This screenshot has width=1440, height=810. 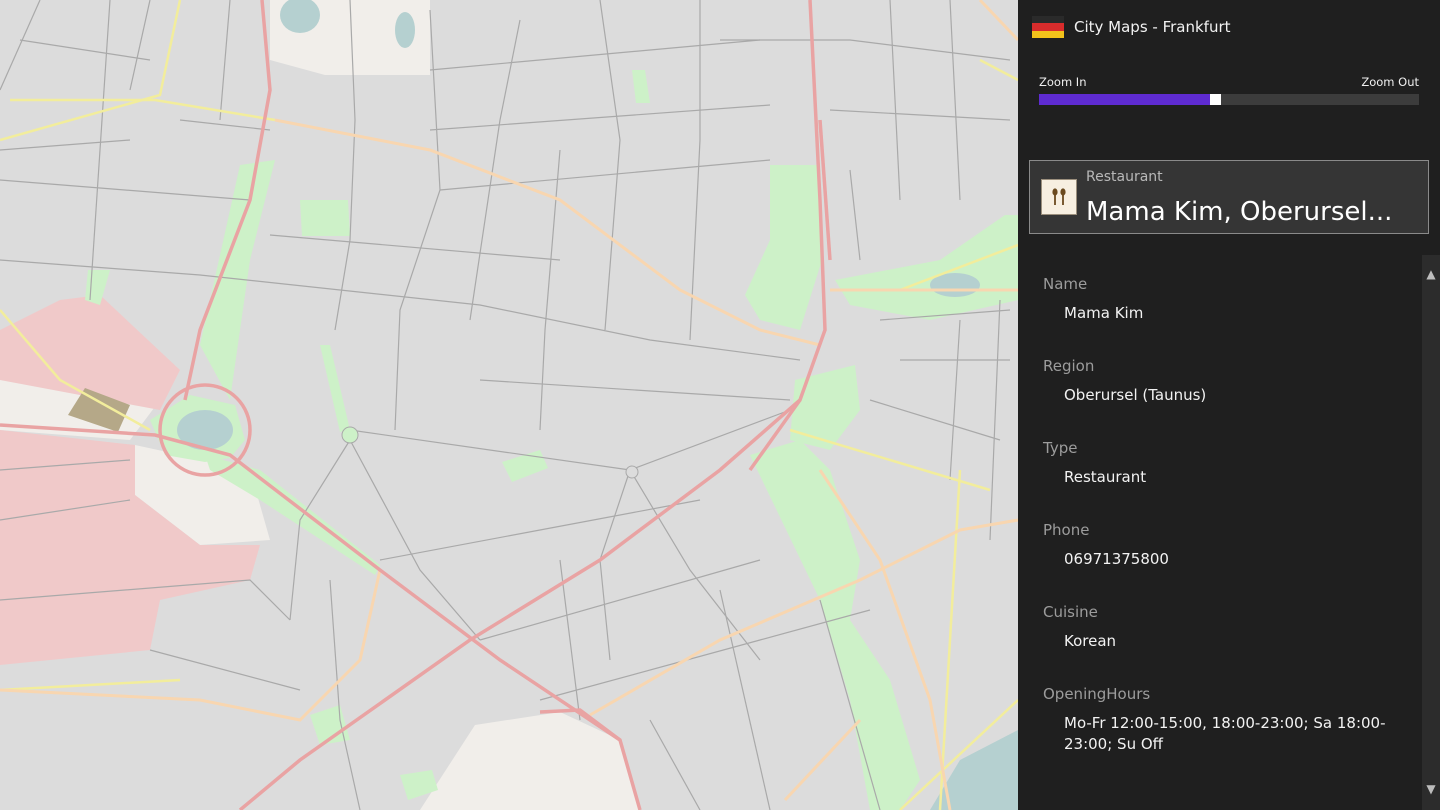 What do you see at coordinates (1215, 99) in the screenshot?
I see `zoom-slider-thumb` at bounding box center [1215, 99].